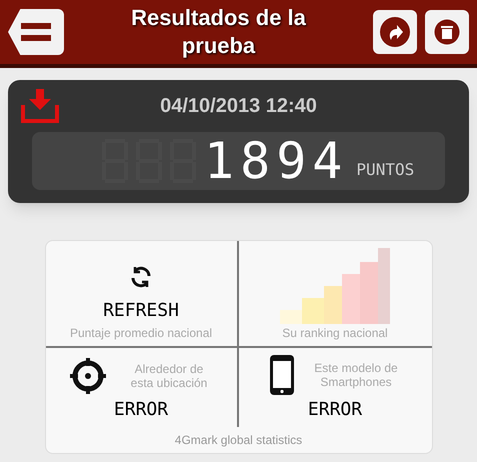 The width and height of the screenshot is (477, 462). I want to click on refresh-icon, so click(141, 276).